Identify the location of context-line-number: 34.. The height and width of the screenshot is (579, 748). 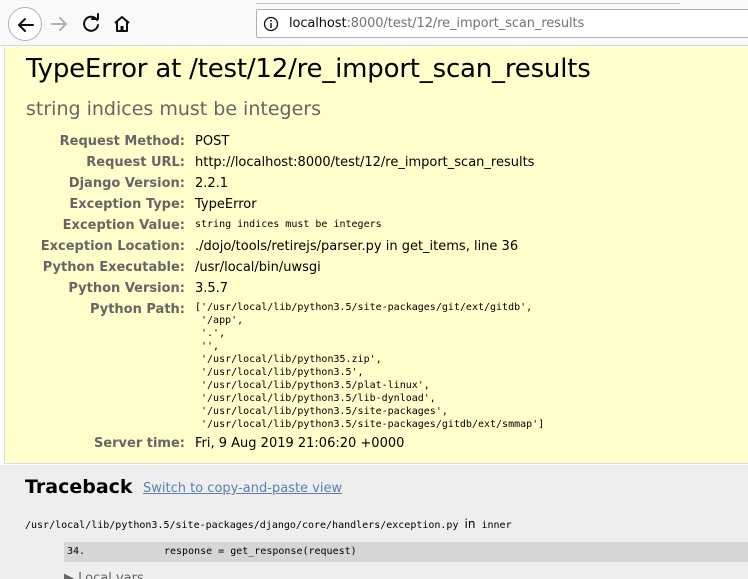
(76, 551).